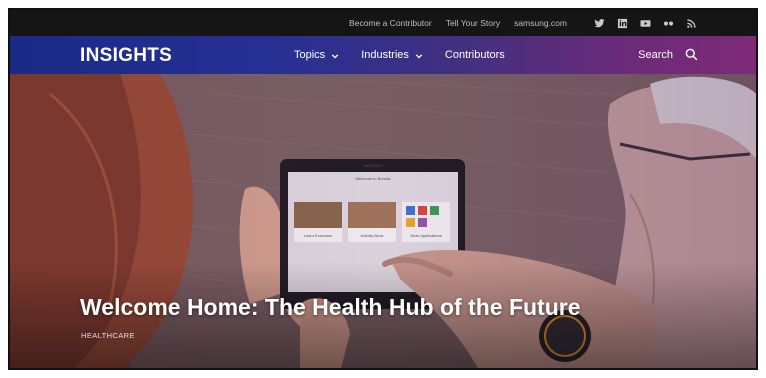 The image size is (766, 378). Describe the element at coordinates (473, 23) in the screenshot. I see `tell-your-story-link: Tell Your Story` at that location.